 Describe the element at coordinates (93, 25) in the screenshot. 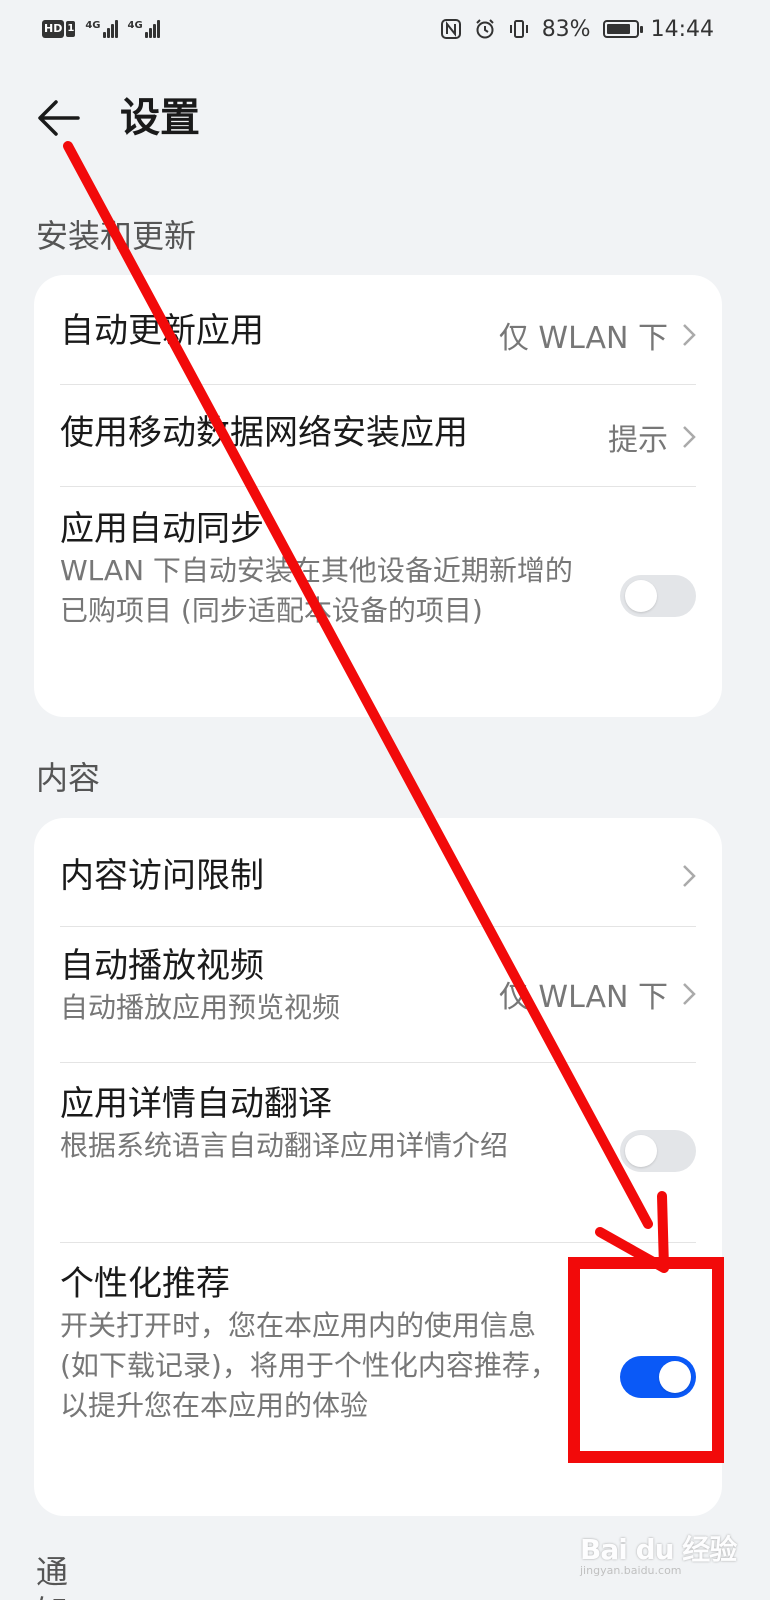

I see `network-type-1: 4G` at that location.